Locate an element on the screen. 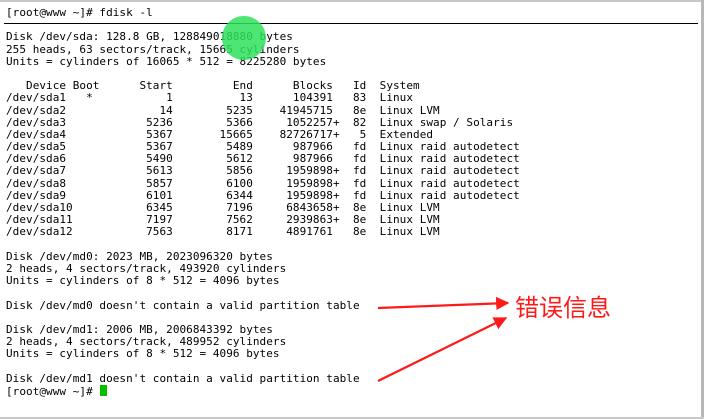 This screenshot has height=419, width=704. annotation-arrow-md0 is located at coordinates (443, 303).